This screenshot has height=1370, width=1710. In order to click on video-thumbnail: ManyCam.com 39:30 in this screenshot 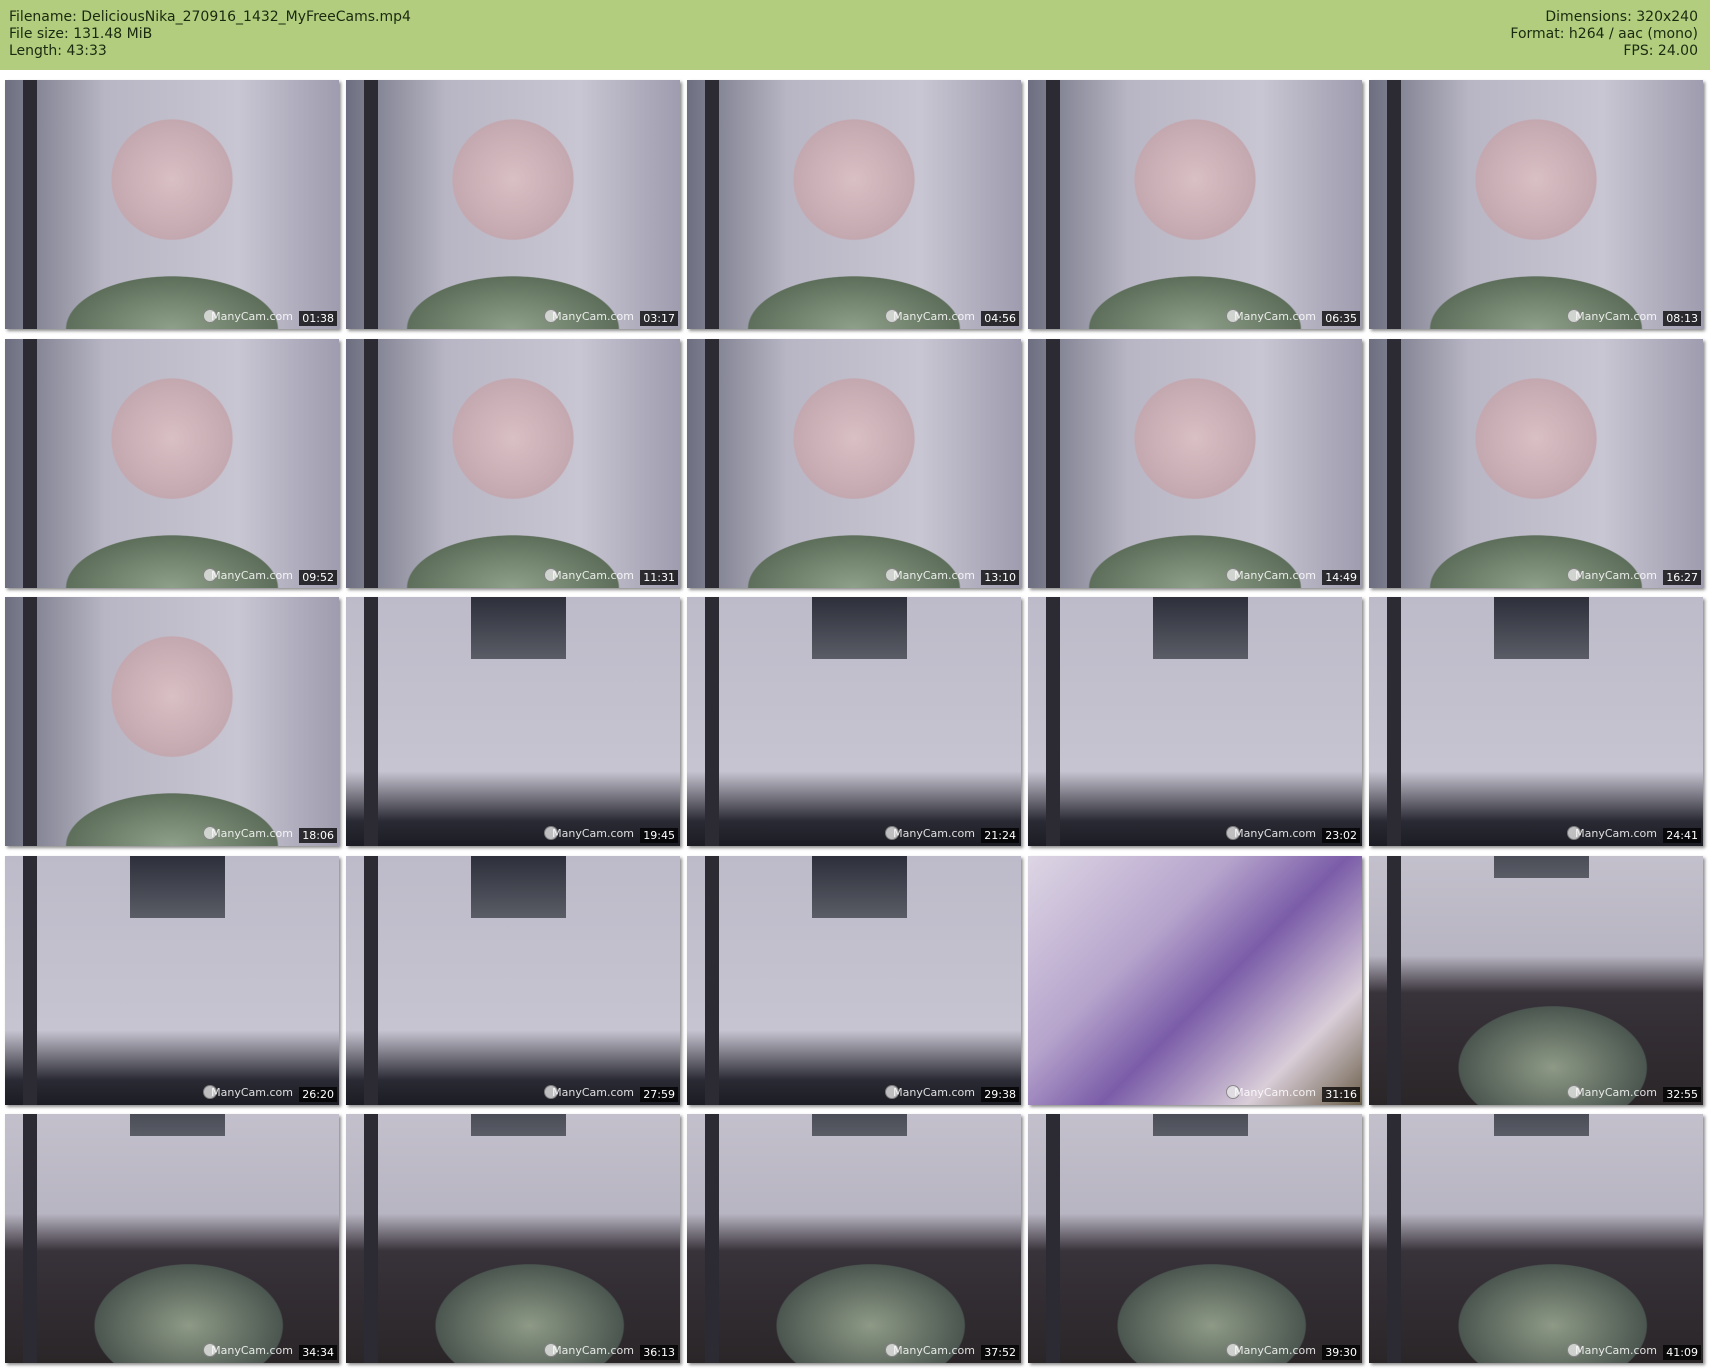, I will do `click(1195, 1238)`.